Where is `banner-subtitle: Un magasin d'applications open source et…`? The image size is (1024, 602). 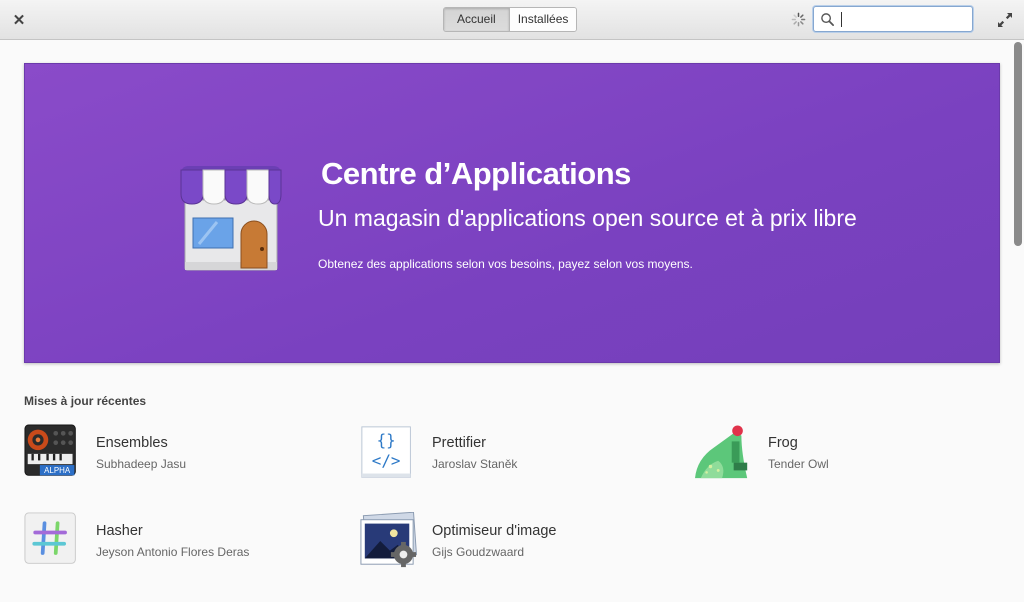
banner-subtitle: Un magasin d'applications open source et… is located at coordinates (587, 218).